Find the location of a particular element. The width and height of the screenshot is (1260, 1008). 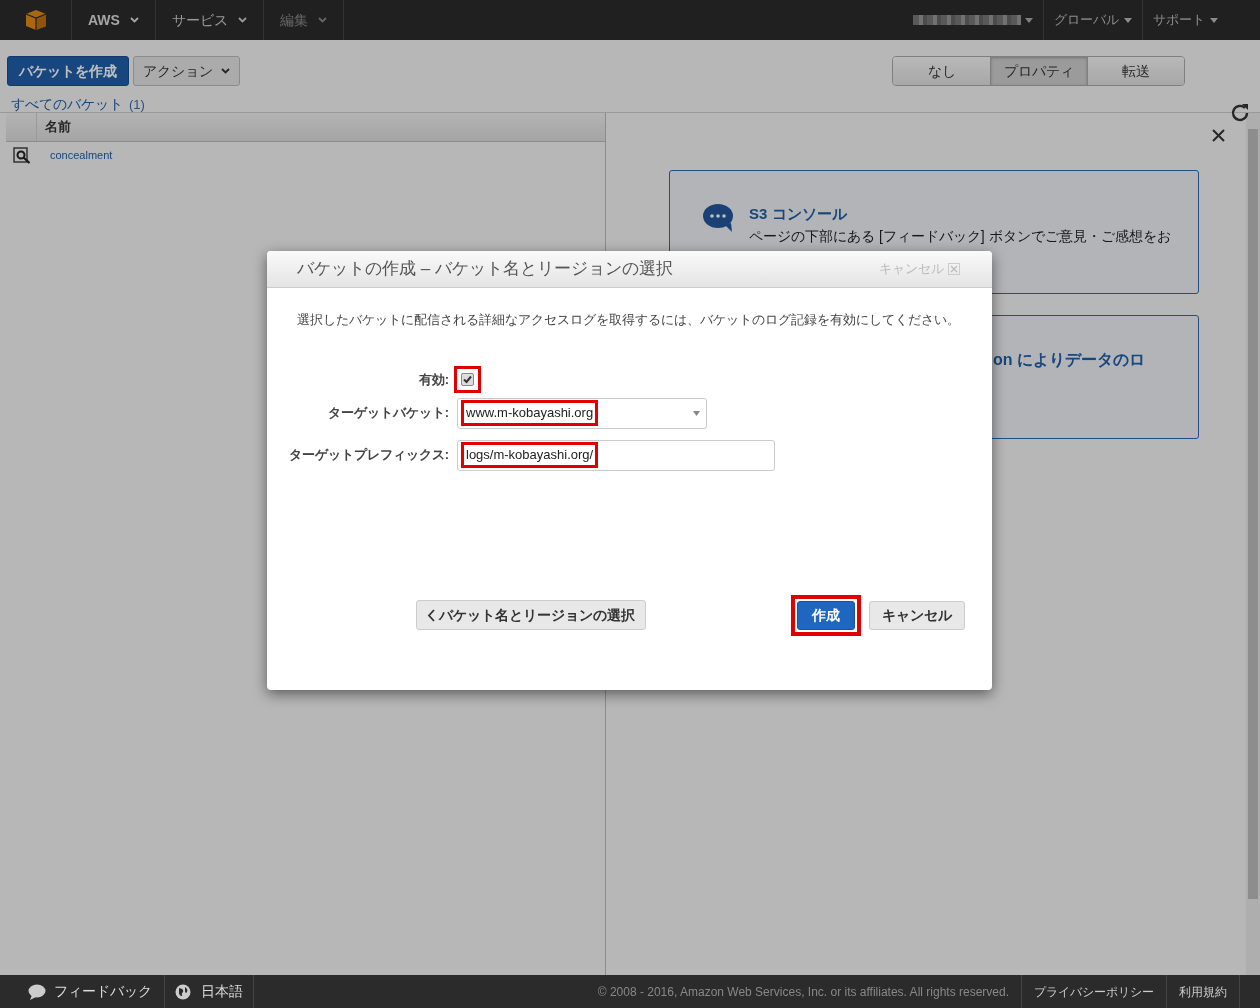

chat-bubble-icon is located at coordinates (719, 218).